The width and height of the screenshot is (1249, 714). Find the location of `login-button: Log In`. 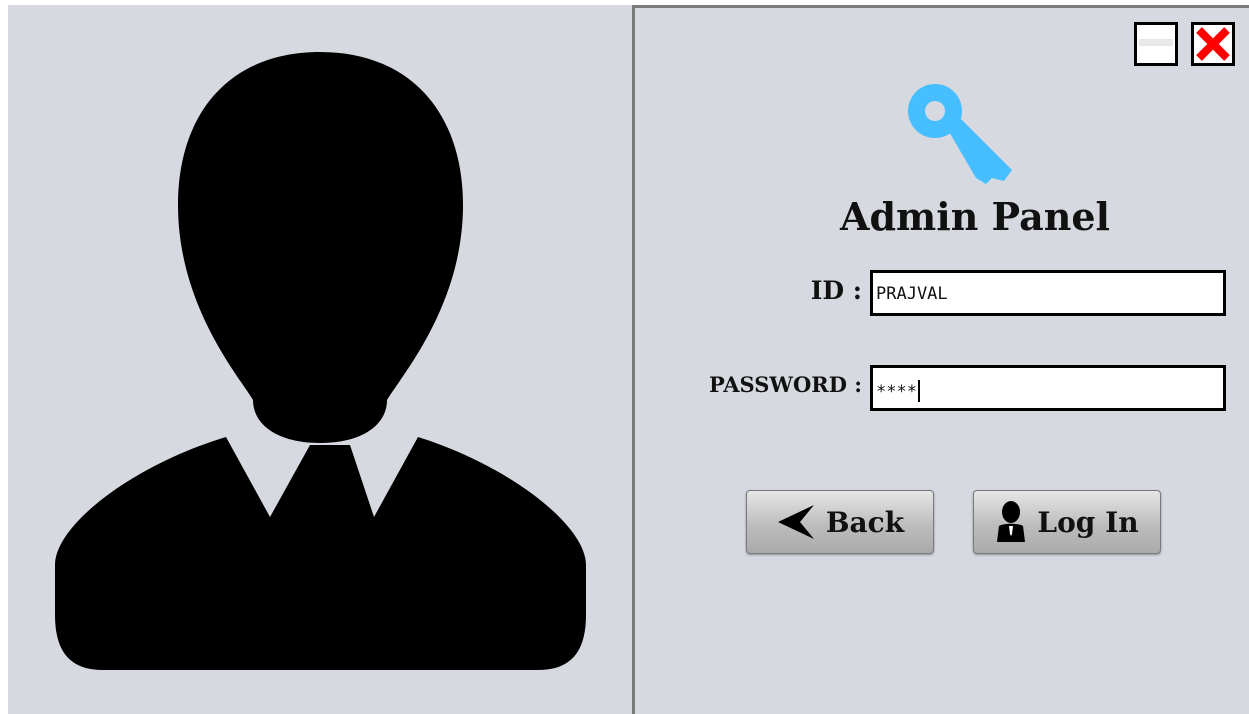

login-button: Log In is located at coordinates (1067, 522).